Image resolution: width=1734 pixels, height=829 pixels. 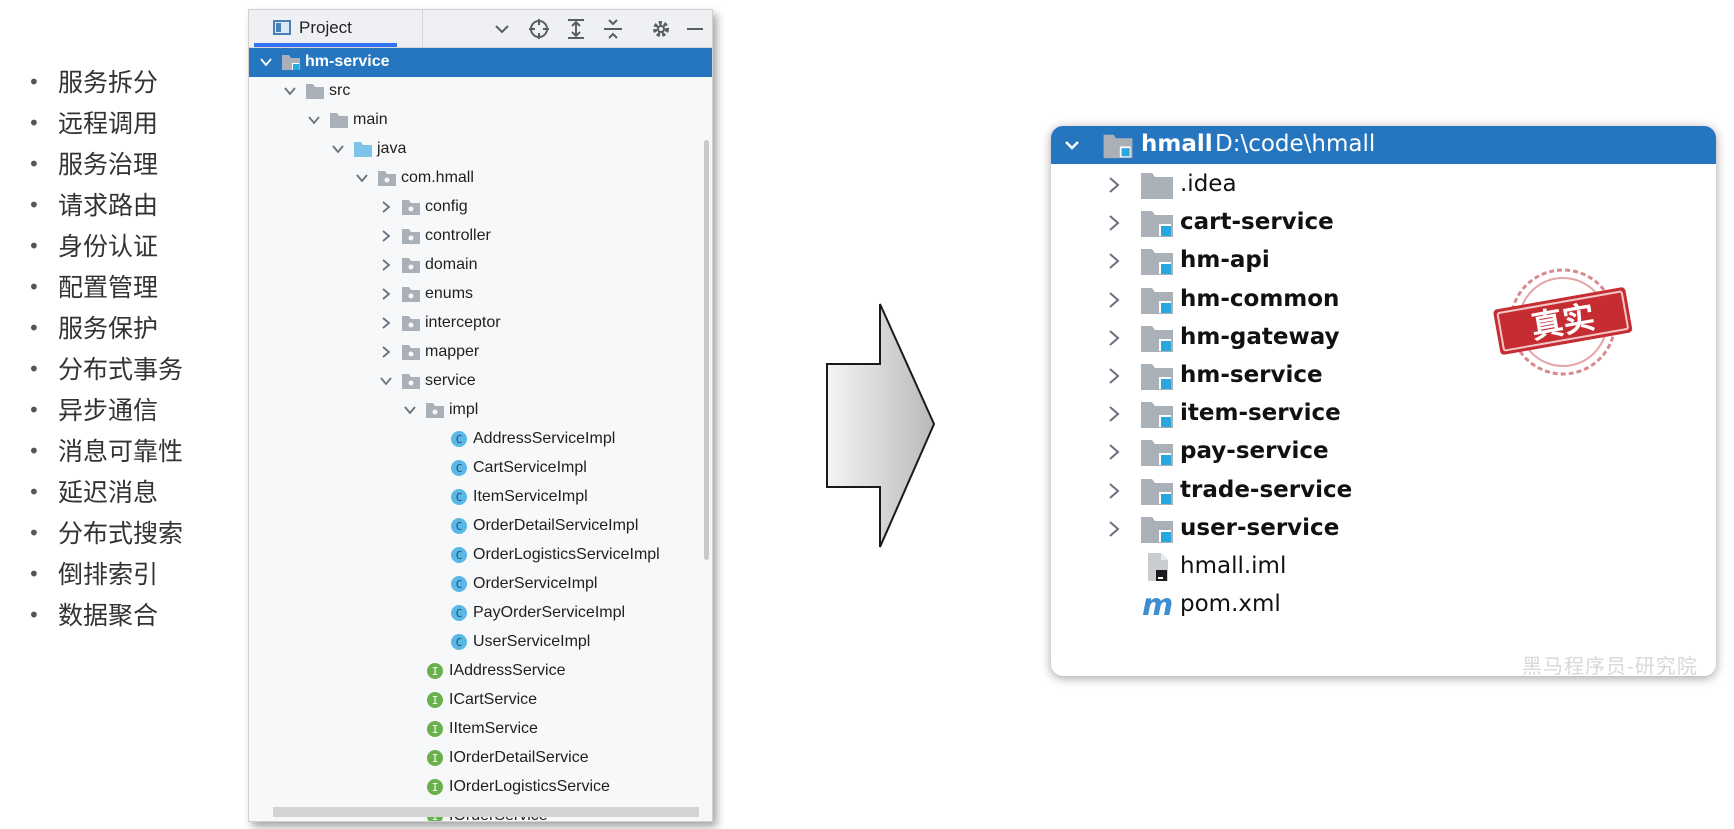 What do you see at coordinates (480, 439) in the screenshot?
I see `tree-row: C AddressServiceImpl` at bounding box center [480, 439].